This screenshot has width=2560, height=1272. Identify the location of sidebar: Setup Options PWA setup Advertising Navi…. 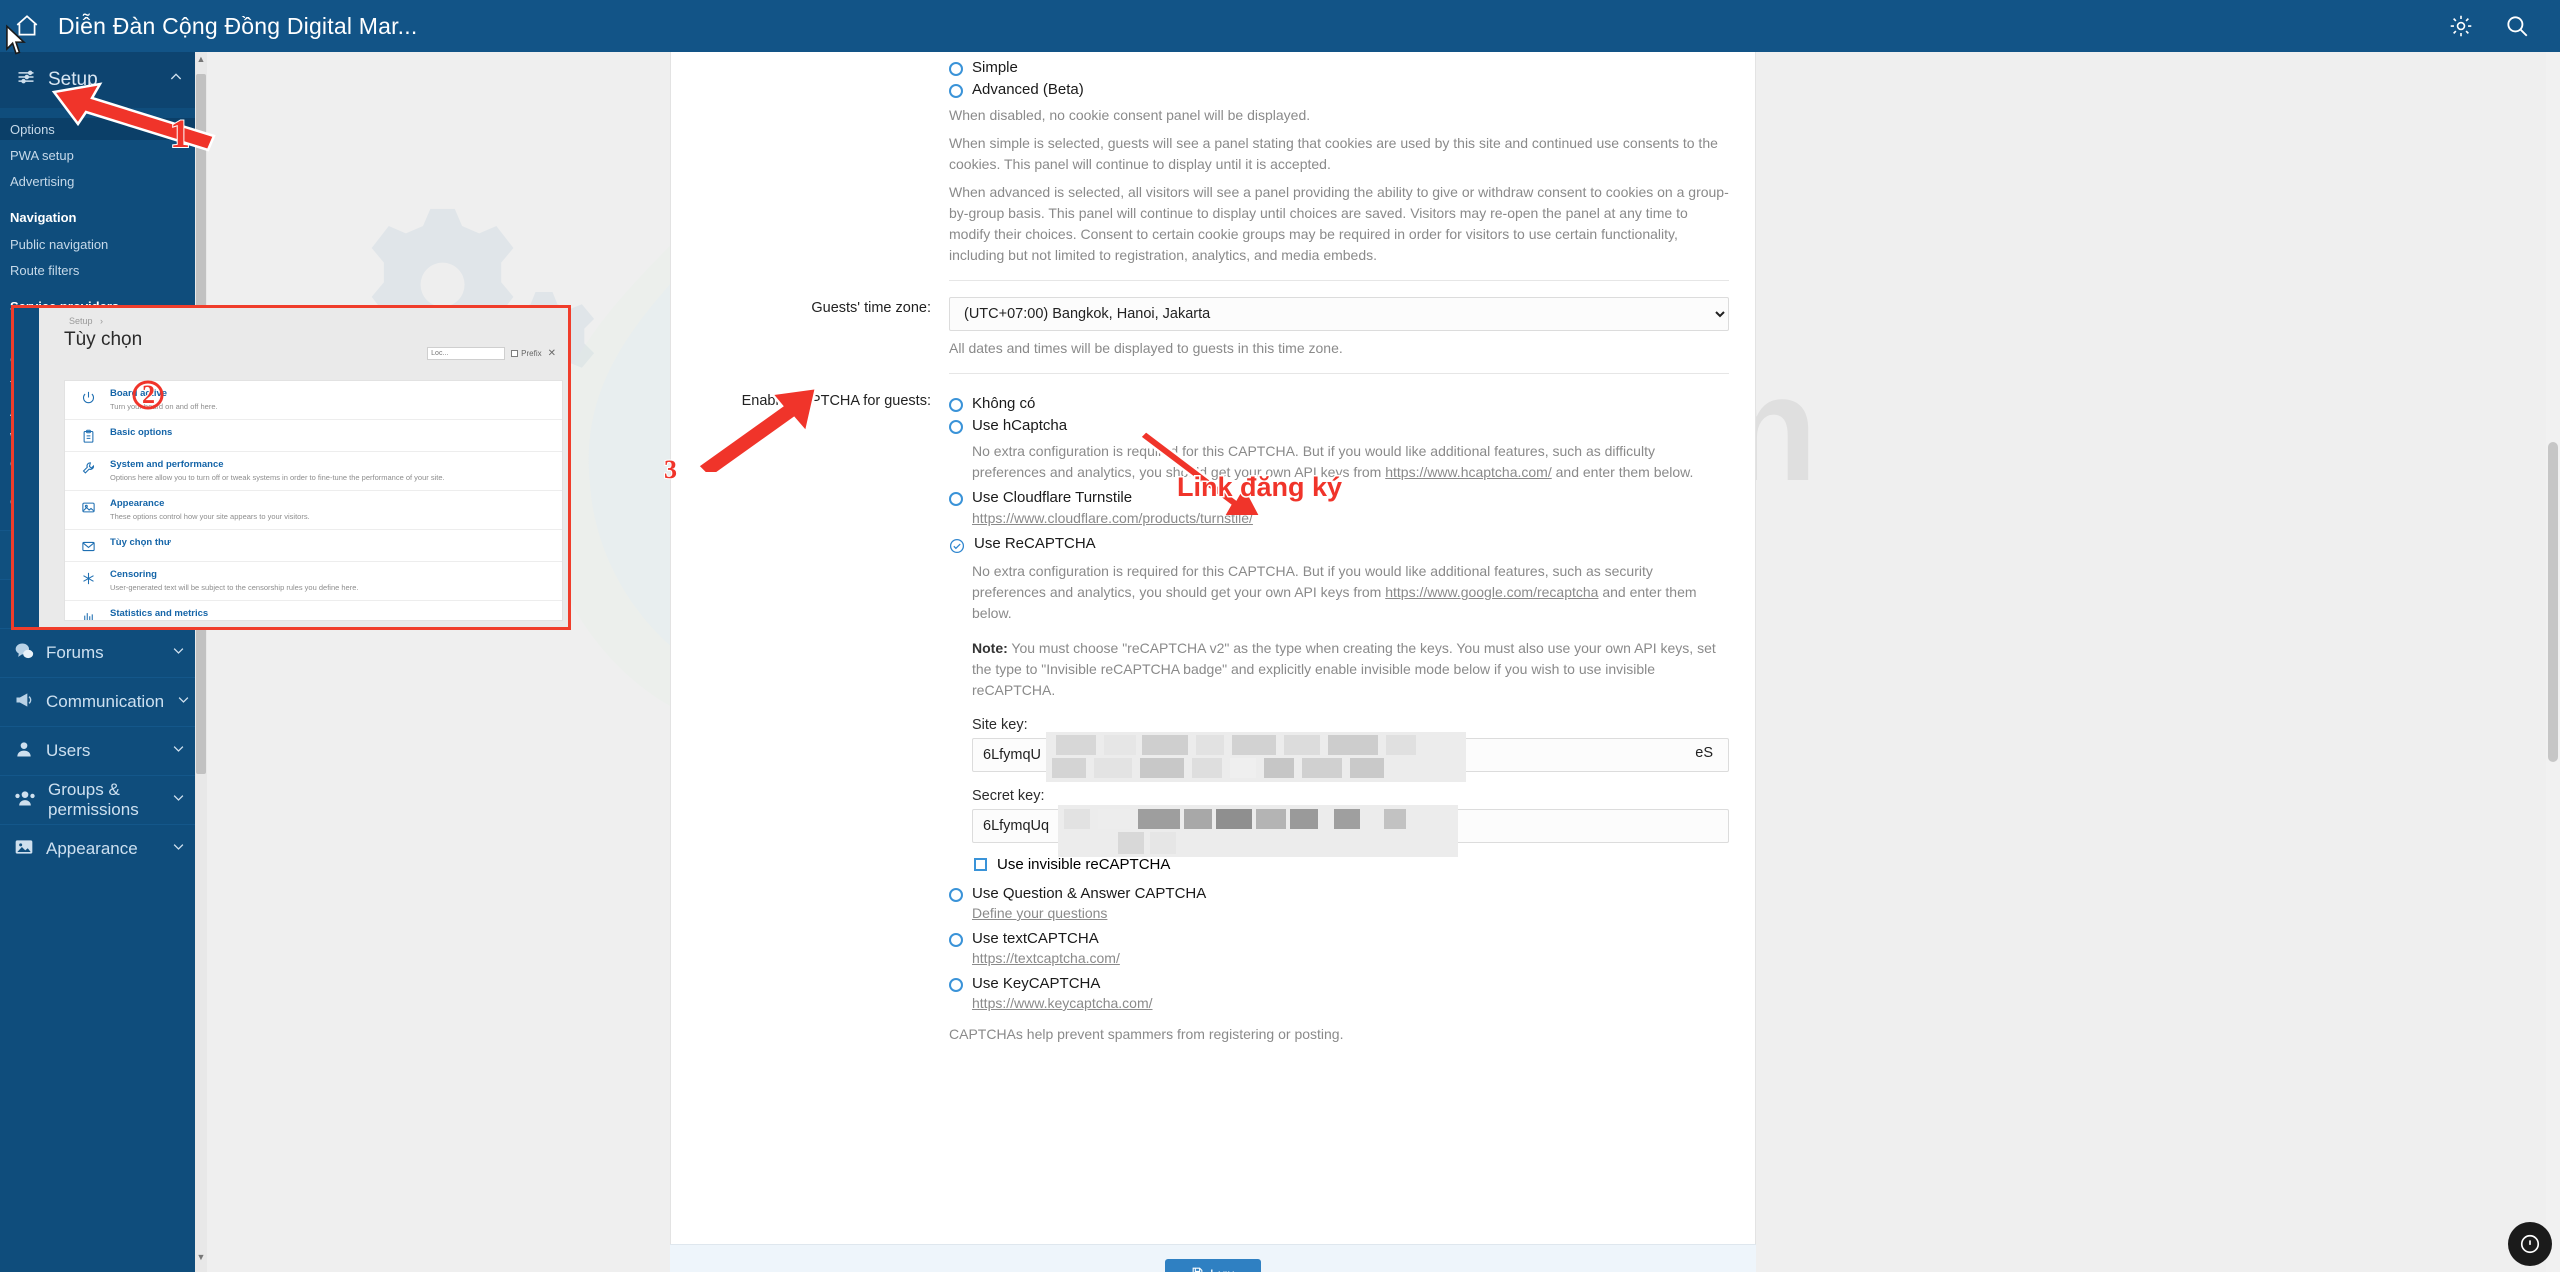
(100, 662).